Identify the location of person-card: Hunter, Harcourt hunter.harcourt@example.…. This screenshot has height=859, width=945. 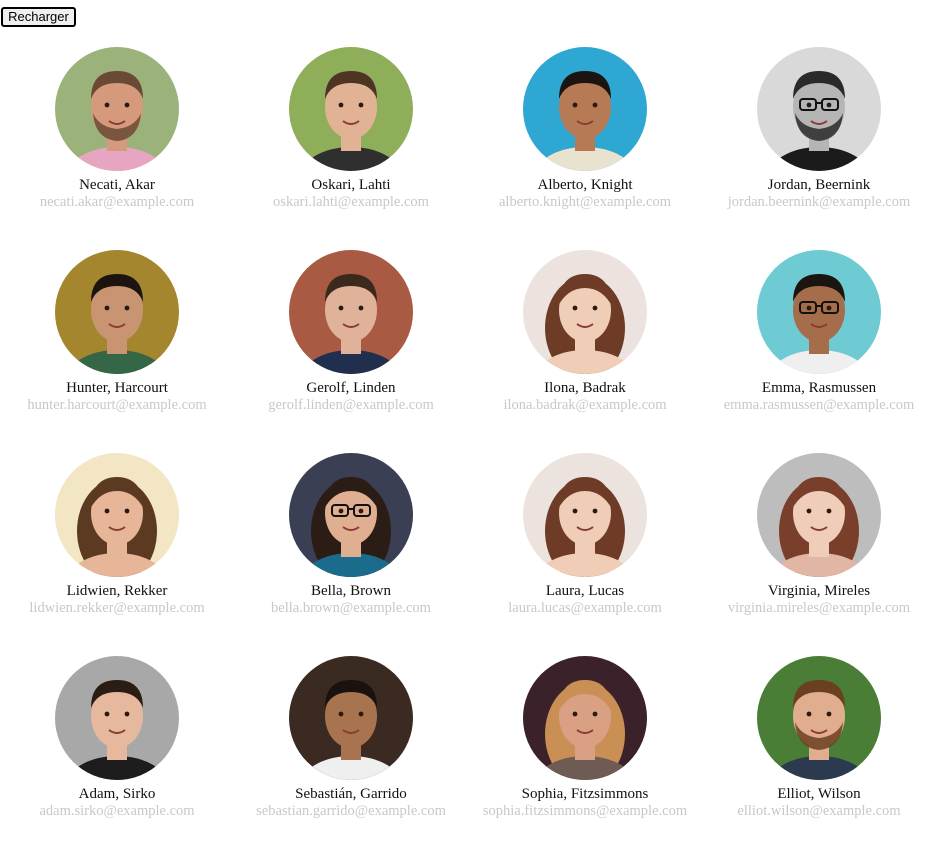
(117, 351).